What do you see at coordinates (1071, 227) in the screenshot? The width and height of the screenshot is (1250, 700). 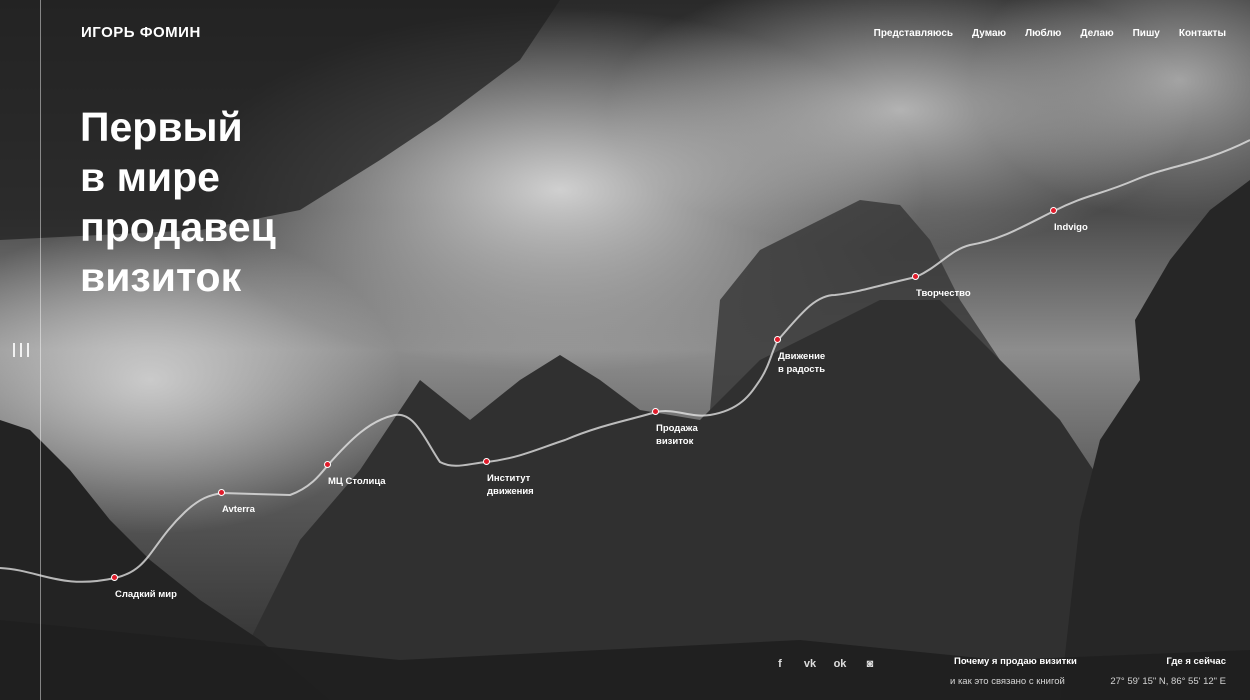 I see `milestone-label: Indvigo` at bounding box center [1071, 227].